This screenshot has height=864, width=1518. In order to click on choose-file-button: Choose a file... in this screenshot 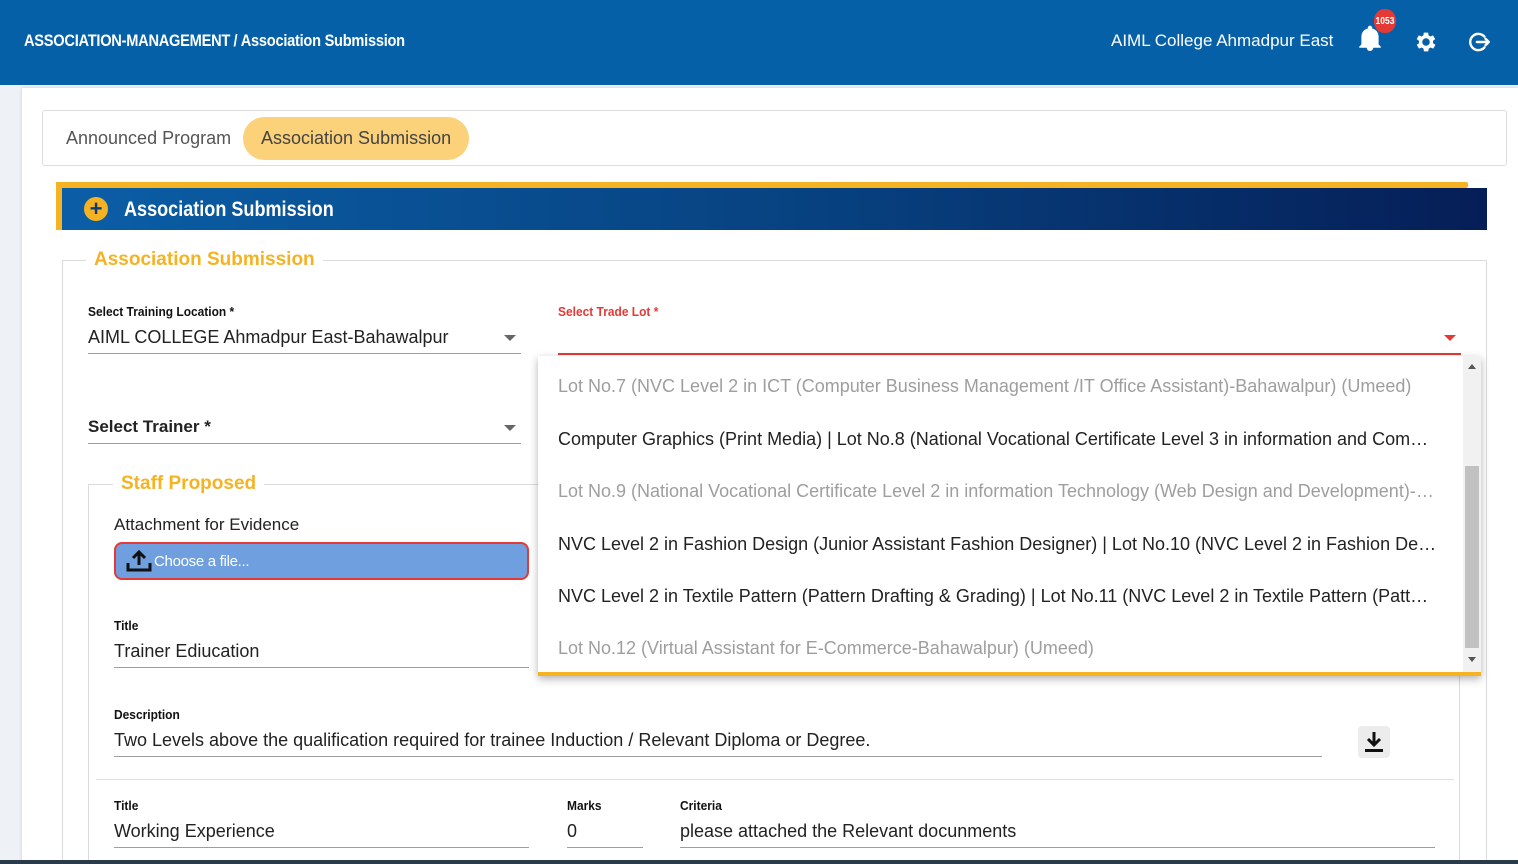, I will do `click(321, 561)`.